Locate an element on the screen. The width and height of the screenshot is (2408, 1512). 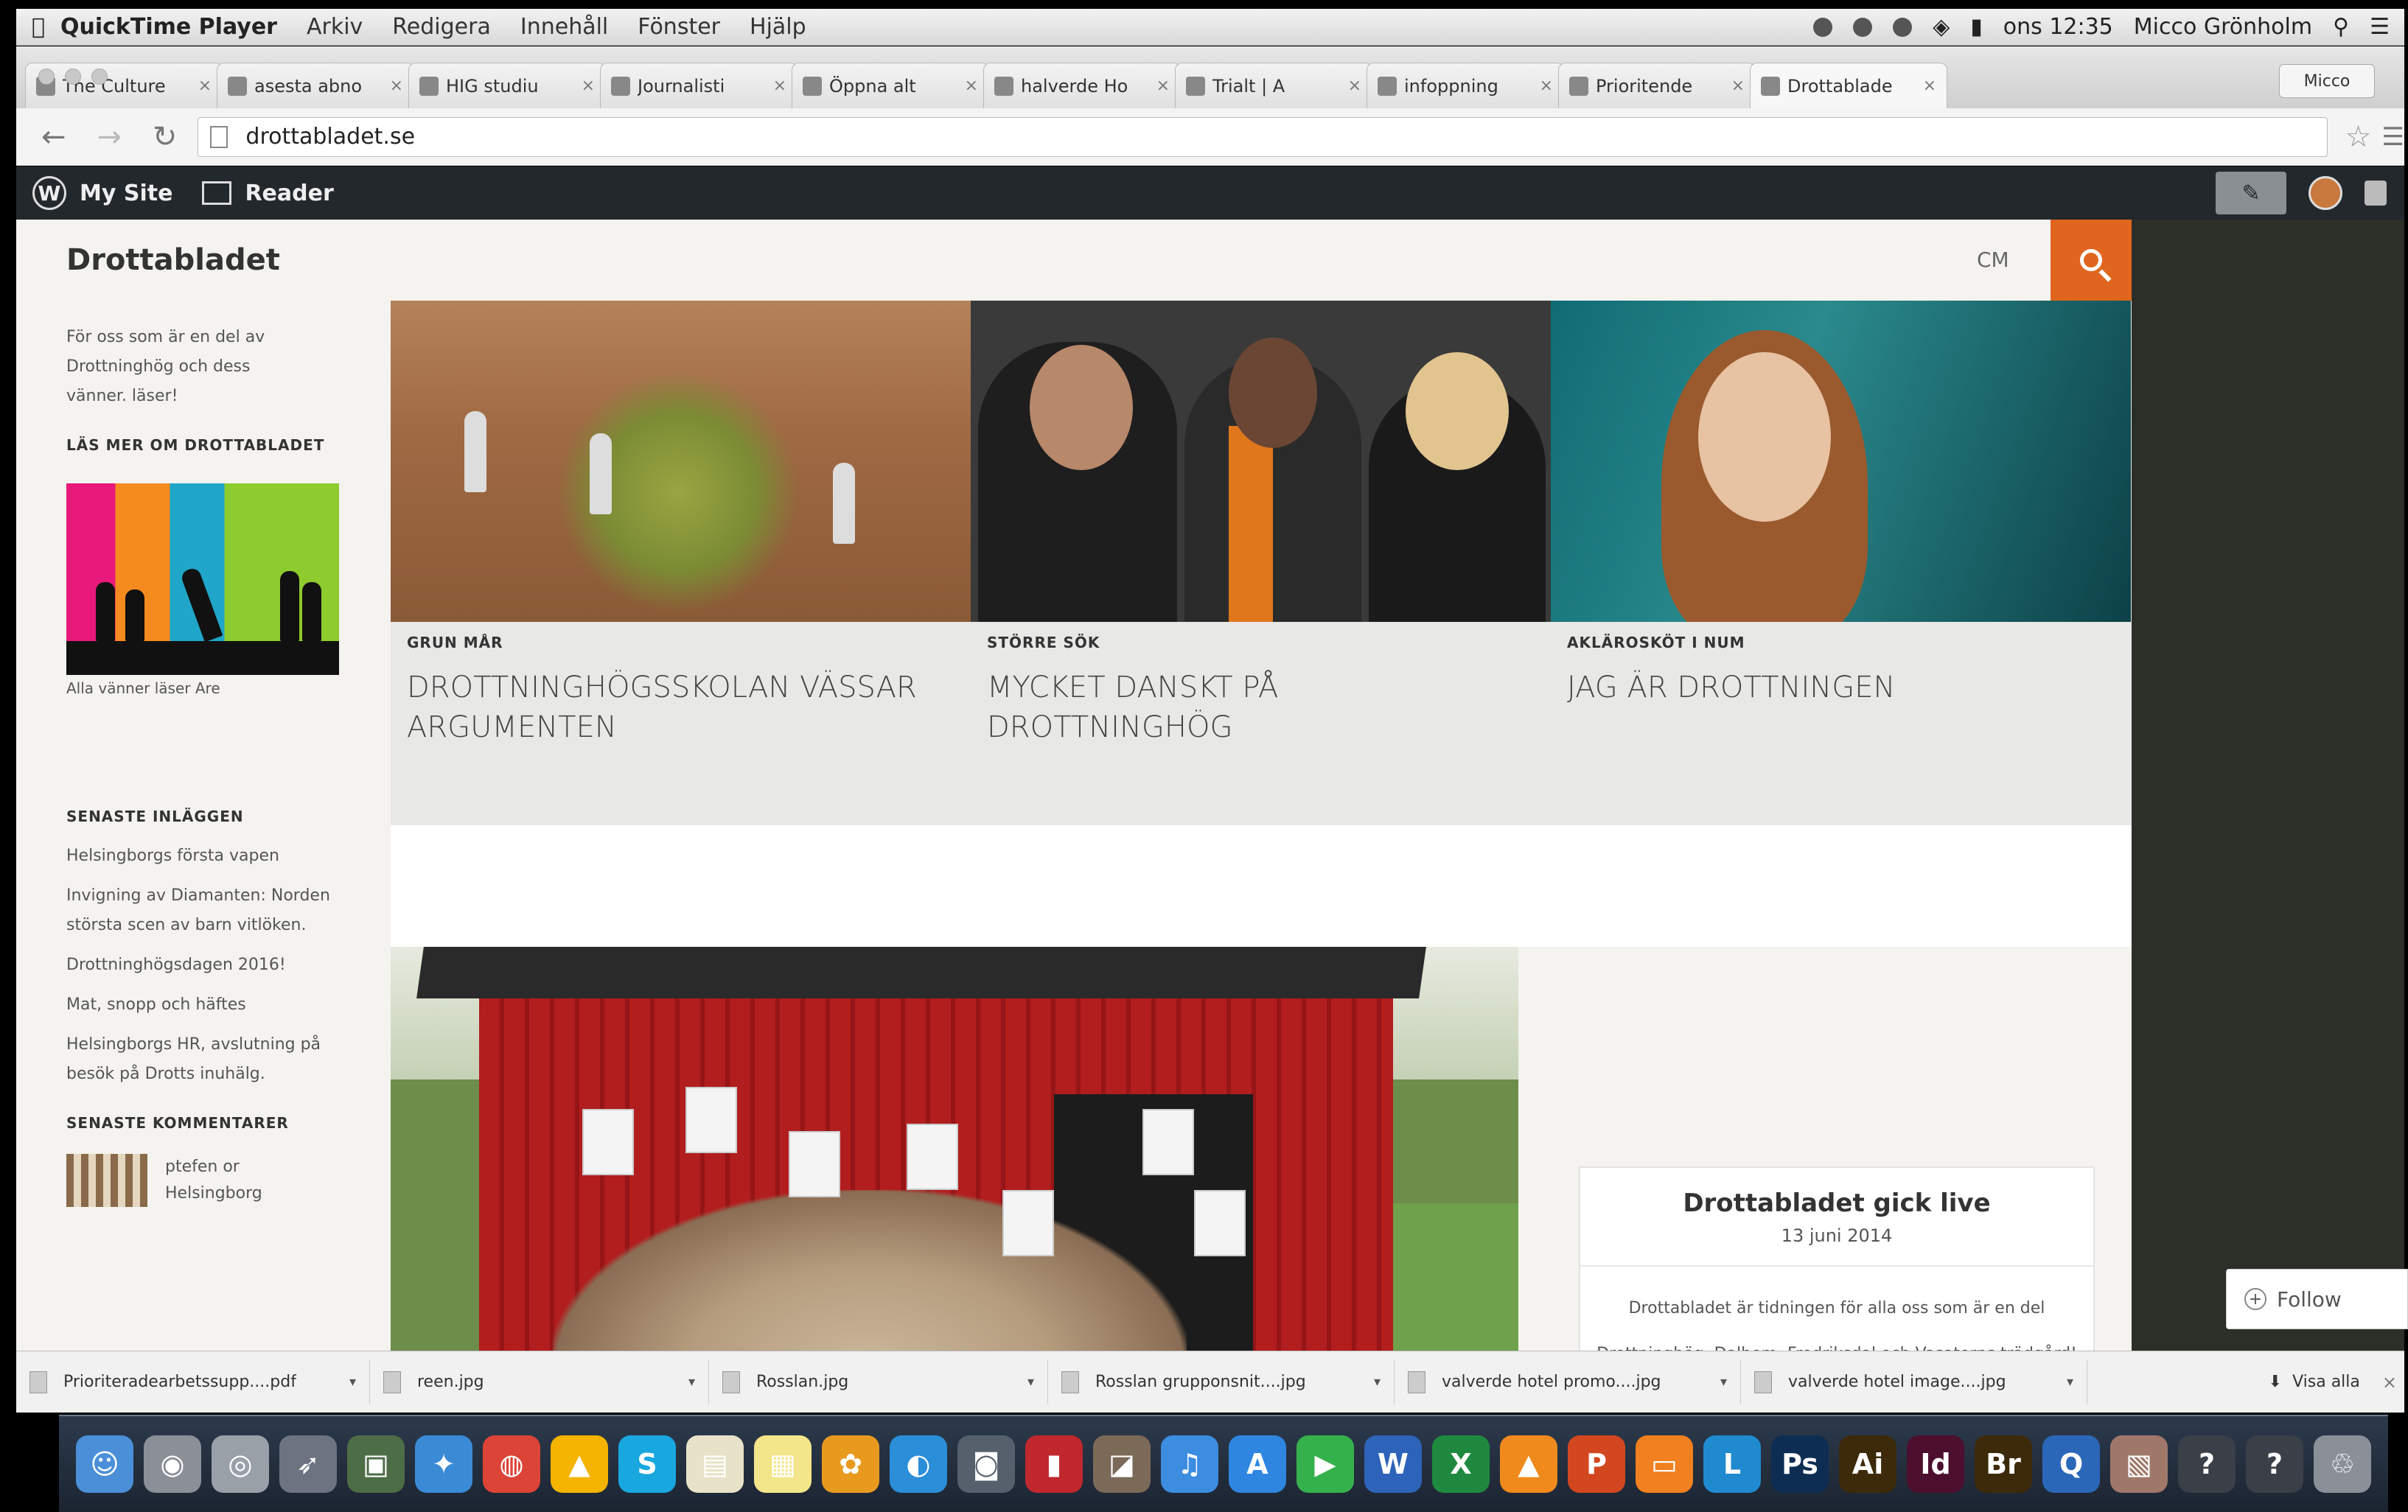
promo-caption: Alla vänner läser Are is located at coordinates (227, 688).